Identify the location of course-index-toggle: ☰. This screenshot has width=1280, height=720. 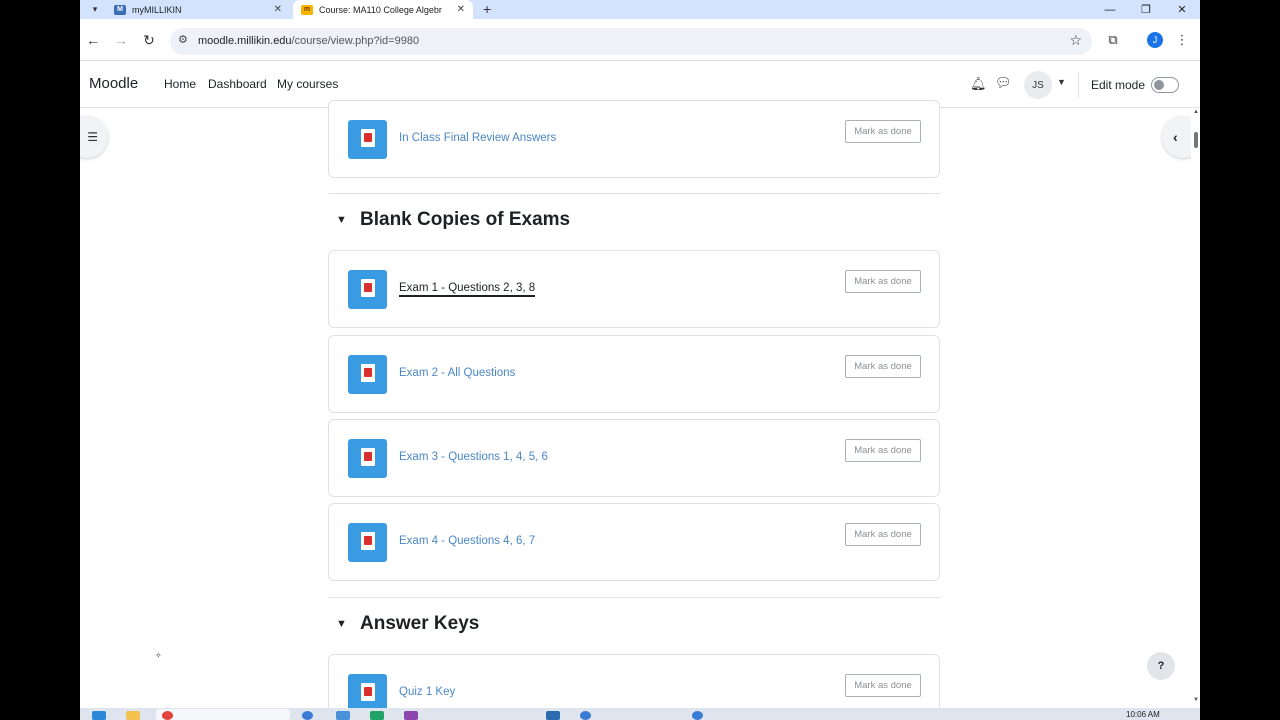
(94, 137).